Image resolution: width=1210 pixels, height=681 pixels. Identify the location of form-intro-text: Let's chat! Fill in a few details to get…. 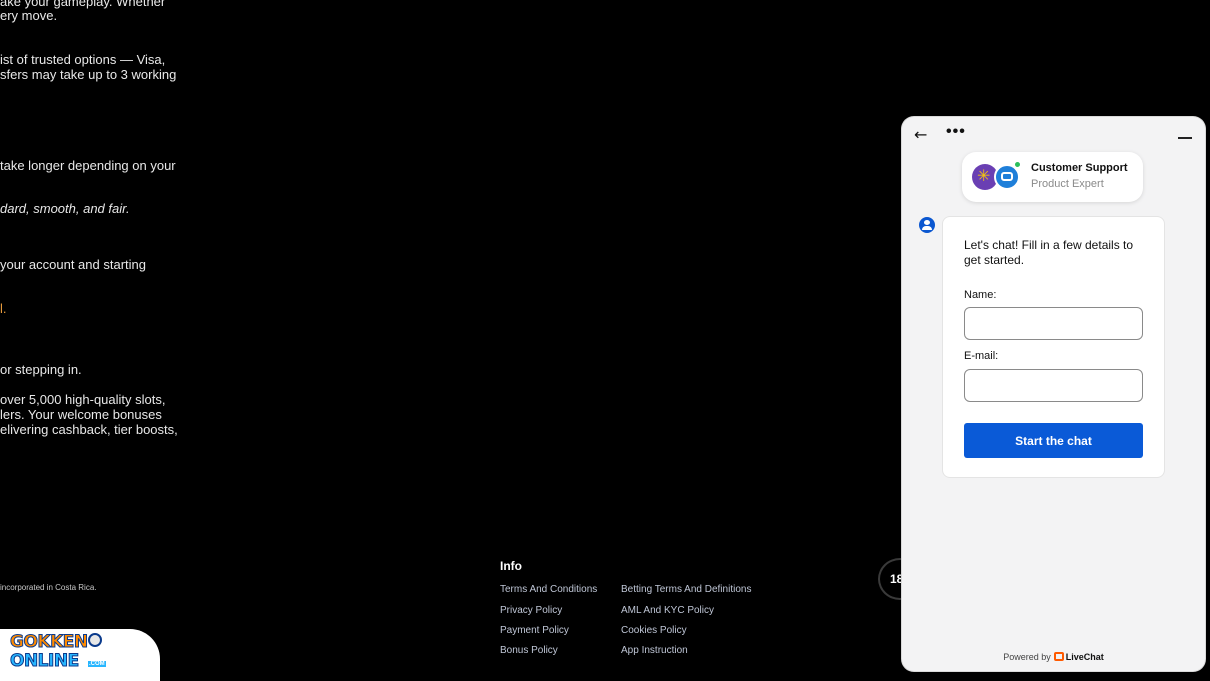
(1049, 252).